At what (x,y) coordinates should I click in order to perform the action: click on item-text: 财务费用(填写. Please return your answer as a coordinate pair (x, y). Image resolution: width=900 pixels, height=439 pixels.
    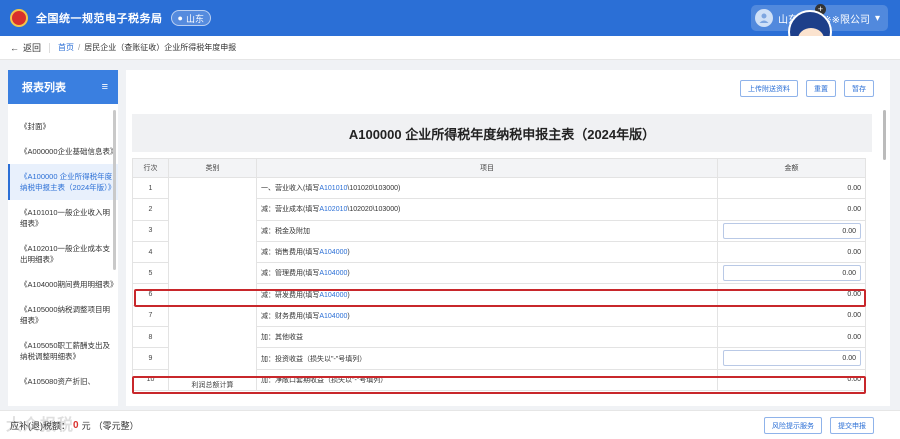
    Looking at the image, I should click on (297, 316).